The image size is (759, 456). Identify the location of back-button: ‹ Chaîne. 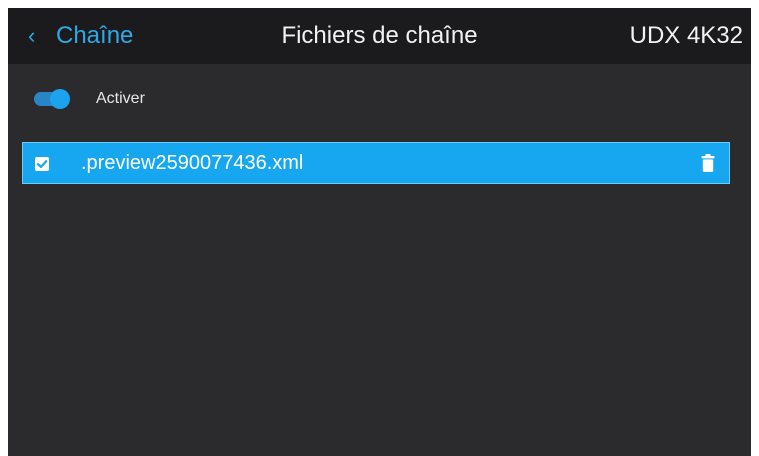
(80, 36).